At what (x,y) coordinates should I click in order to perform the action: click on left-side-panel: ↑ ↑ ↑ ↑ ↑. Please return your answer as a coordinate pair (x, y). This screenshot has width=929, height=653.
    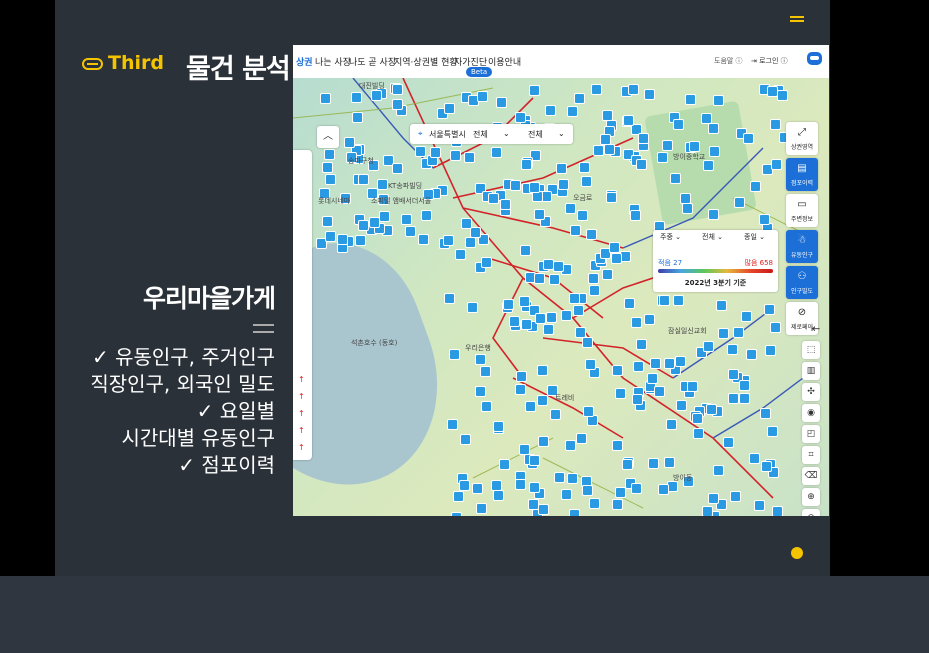
    Looking at the image, I should click on (302, 305).